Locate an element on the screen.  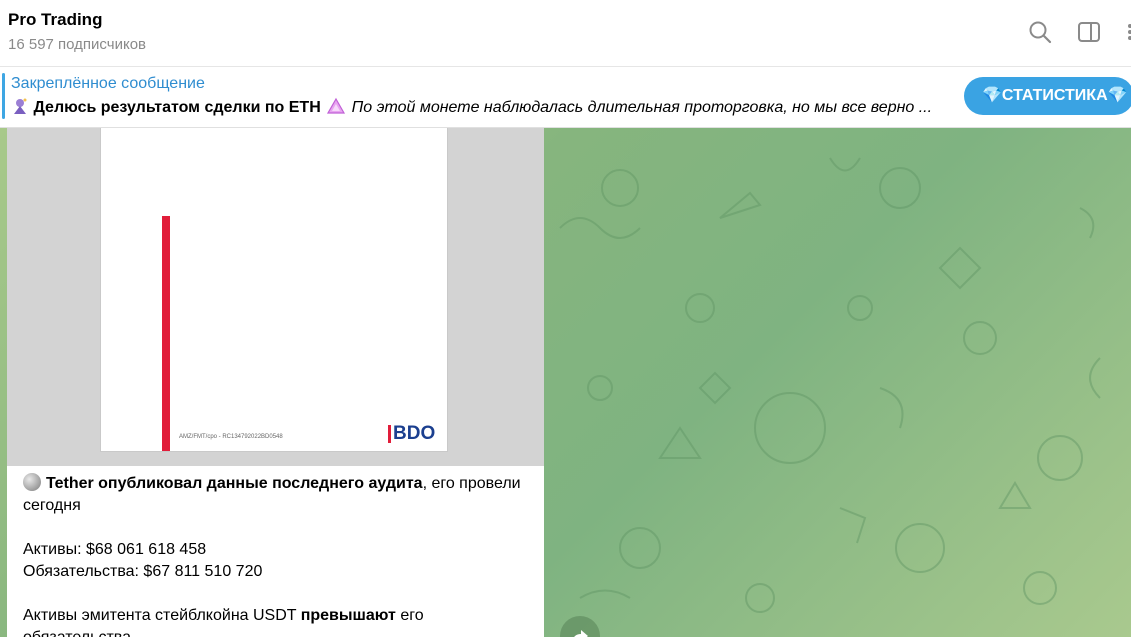
bdo-logo: BDO is located at coordinates (411, 433).